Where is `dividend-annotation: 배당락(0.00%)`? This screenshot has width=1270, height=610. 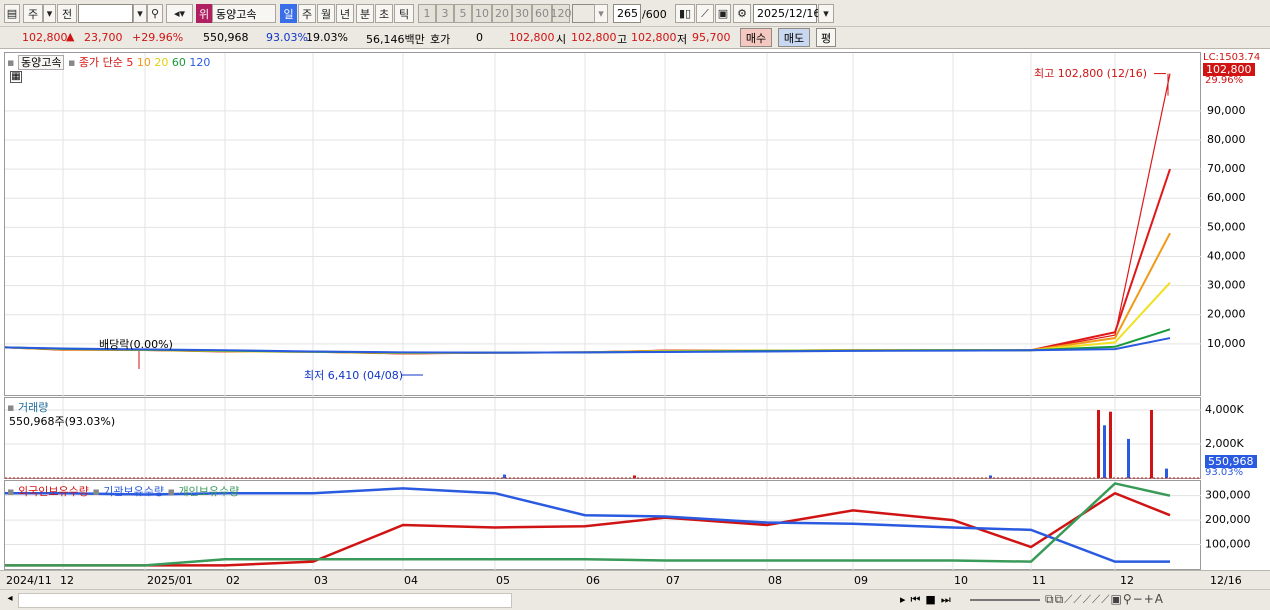 dividend-annotation: 배당락(0.00%) is located at coordinates (136, 344).